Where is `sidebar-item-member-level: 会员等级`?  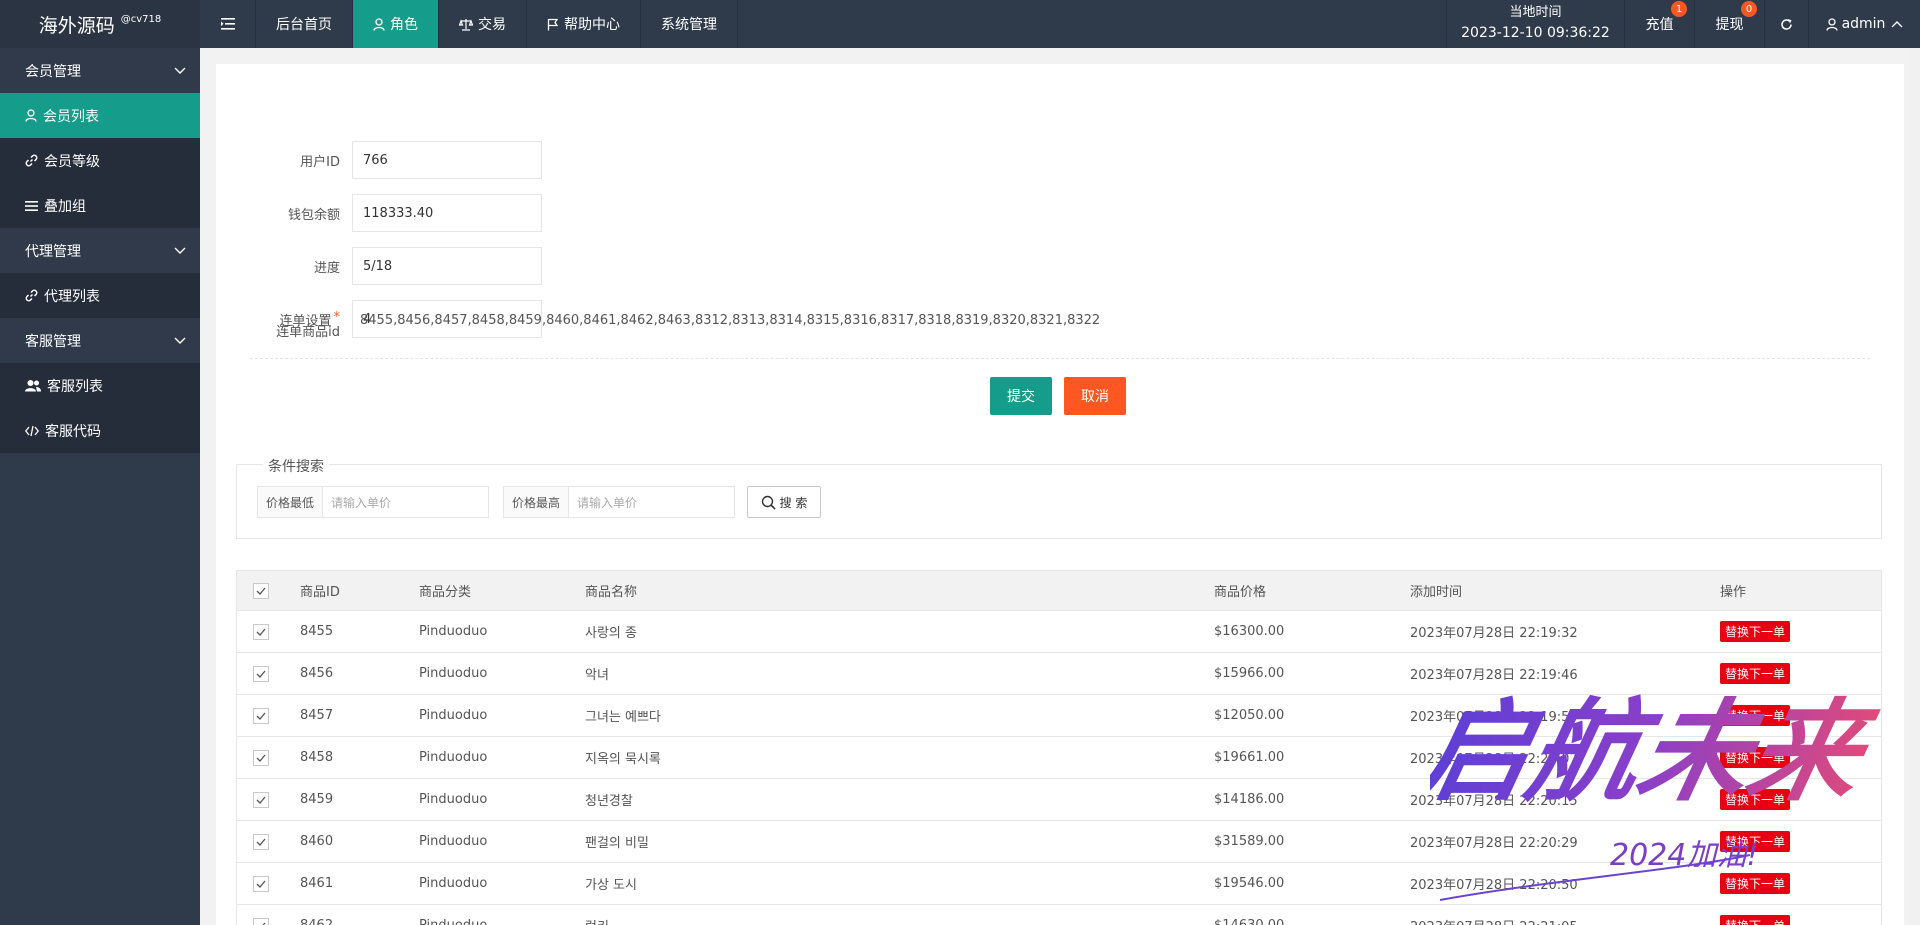 sidebar-item-member-level: 会员等级 is located at coordinates (100, 160).